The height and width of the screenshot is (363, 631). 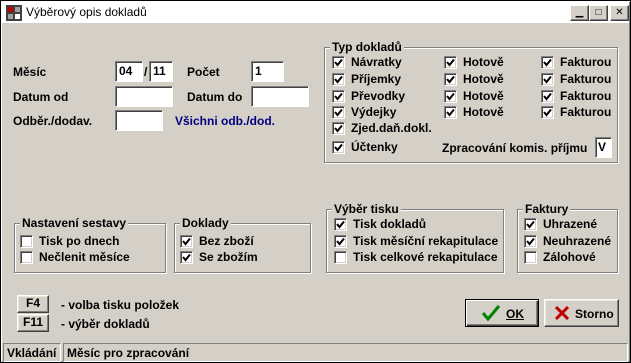 I want to click on by-days-checkbox: Tisk po dnech, so click(x=69, y=241).